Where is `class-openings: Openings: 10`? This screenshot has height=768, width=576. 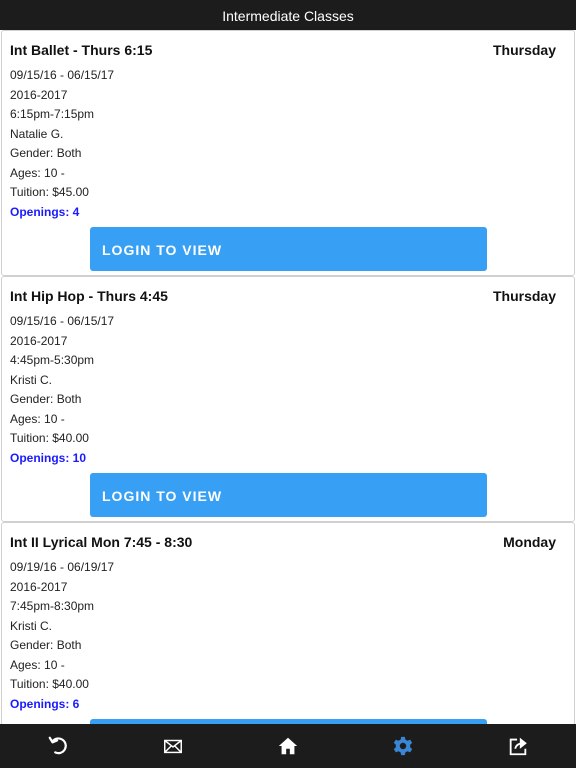 class-openings: Openings: 10 is located at coordinates (48, 457).